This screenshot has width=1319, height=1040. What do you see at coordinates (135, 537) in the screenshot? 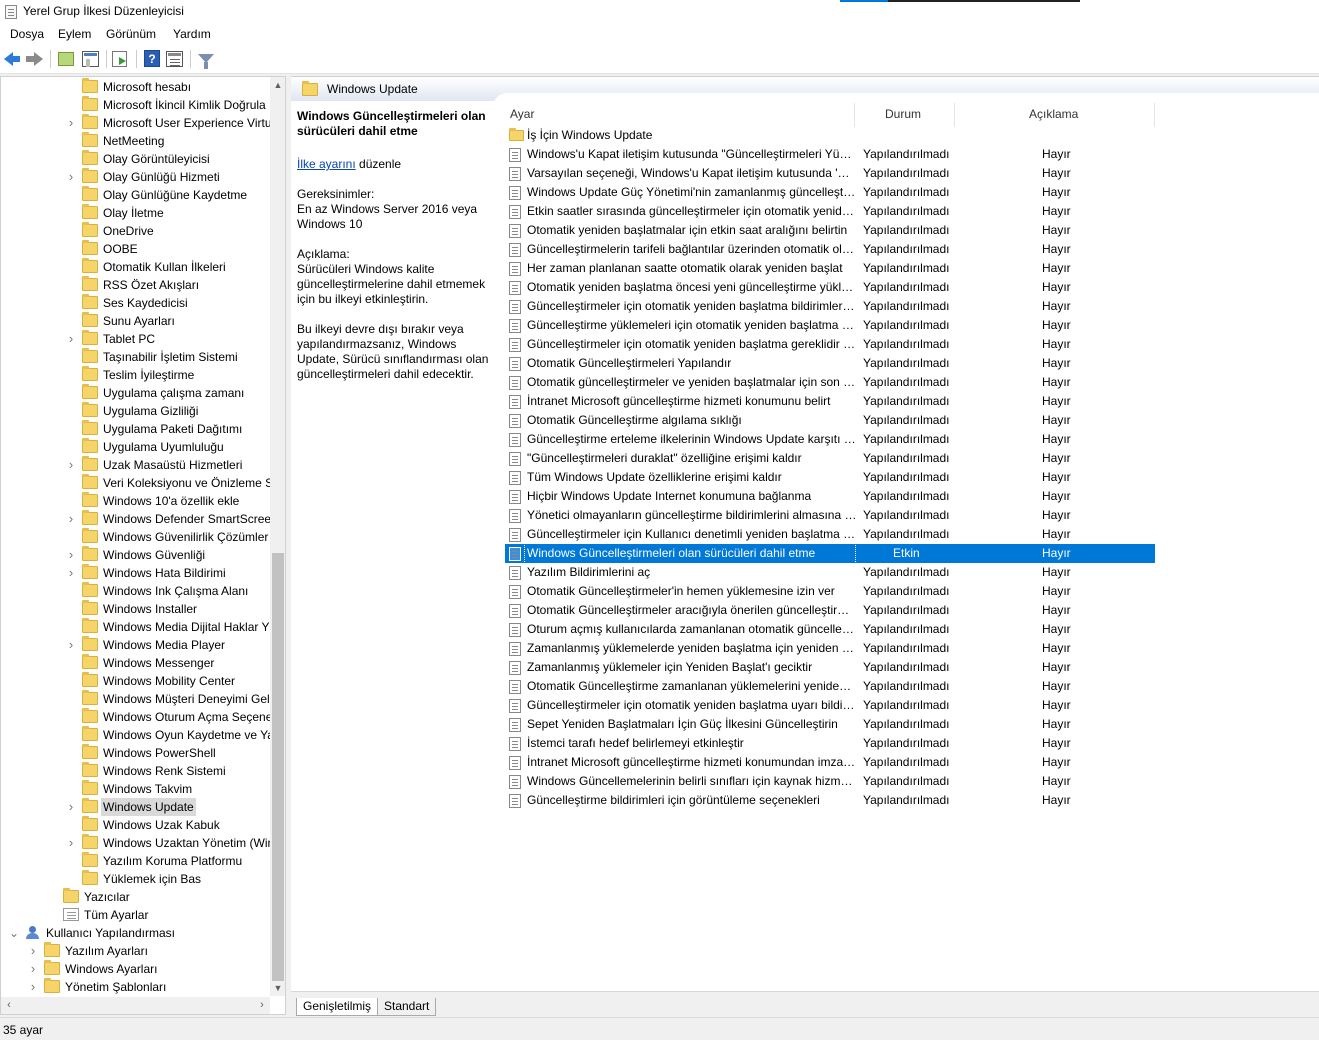
I see `tree-item: Windows Güvenilirlik Çözümler` at bounding box center [135, 537].